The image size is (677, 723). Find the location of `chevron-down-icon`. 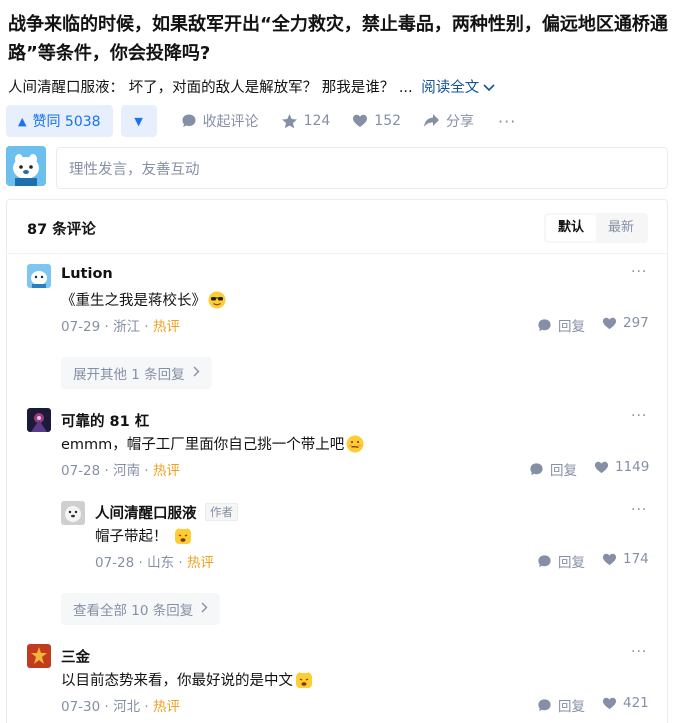

chevron-down-icon is located at coordinates (489, 88).